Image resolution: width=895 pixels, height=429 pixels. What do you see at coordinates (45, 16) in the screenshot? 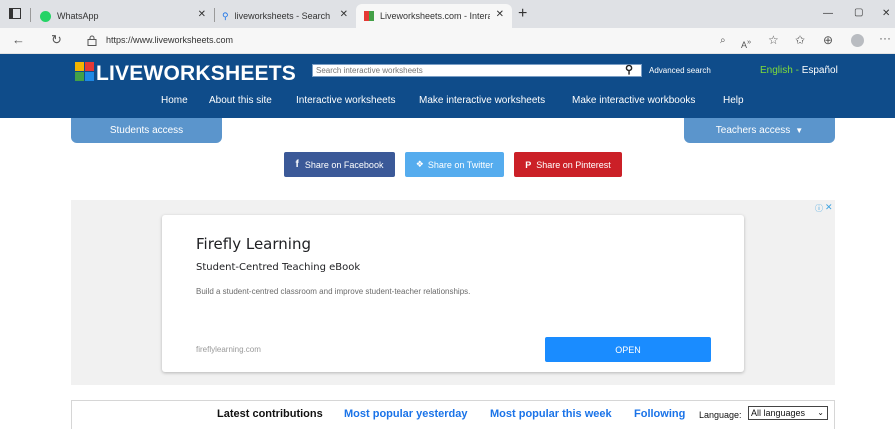
I see `whatsapp-icon` at bounding box center [45, 16].